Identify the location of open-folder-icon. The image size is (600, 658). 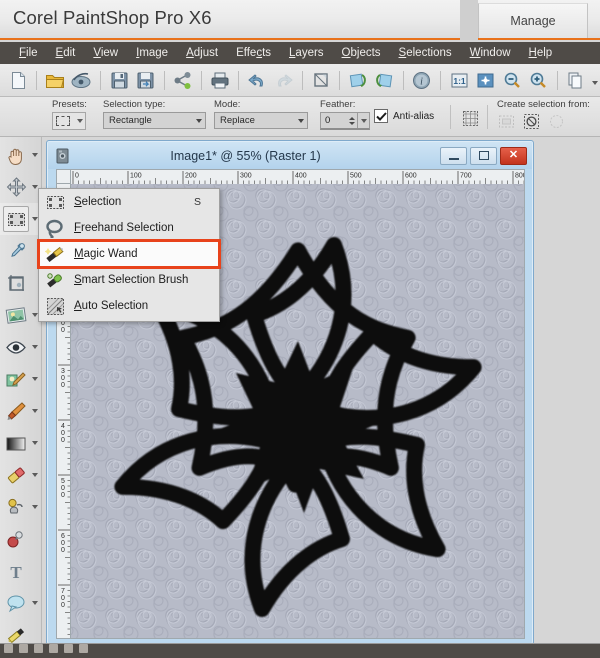
(55, 80).